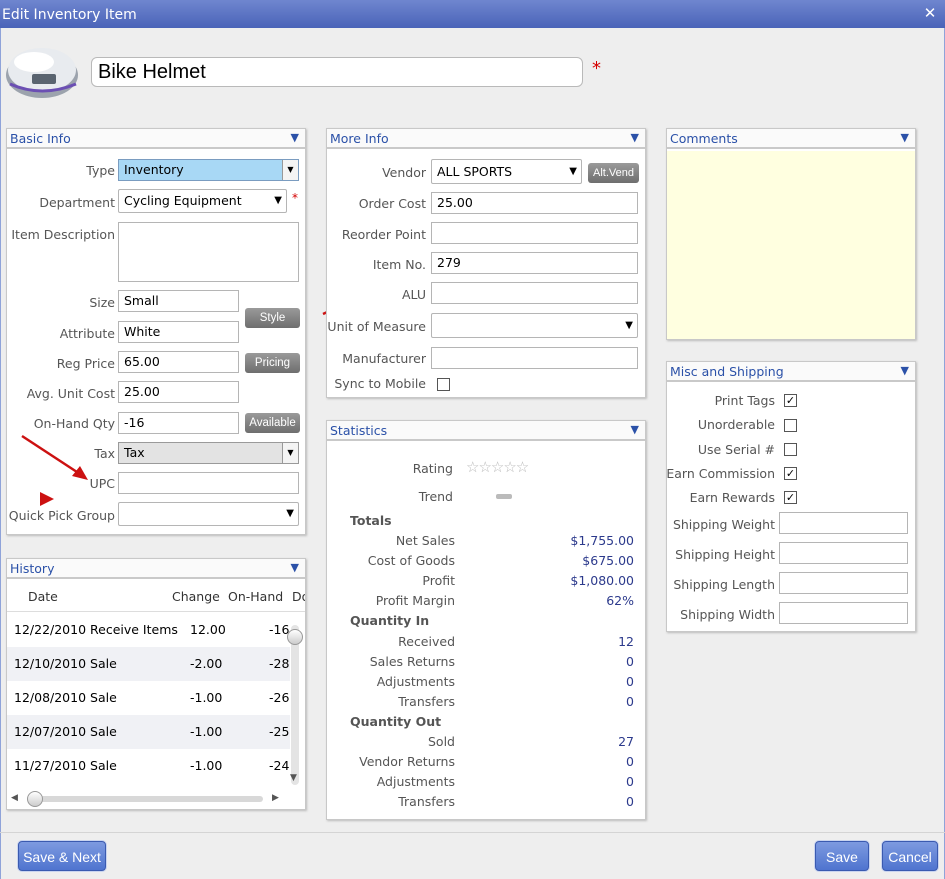 This screenshot has width=945, height=879. Describe the element at coordinates (148, 698) in the screenshot. I see `table-row: 12/08/2010 Sale -1.00 -26` at that location.